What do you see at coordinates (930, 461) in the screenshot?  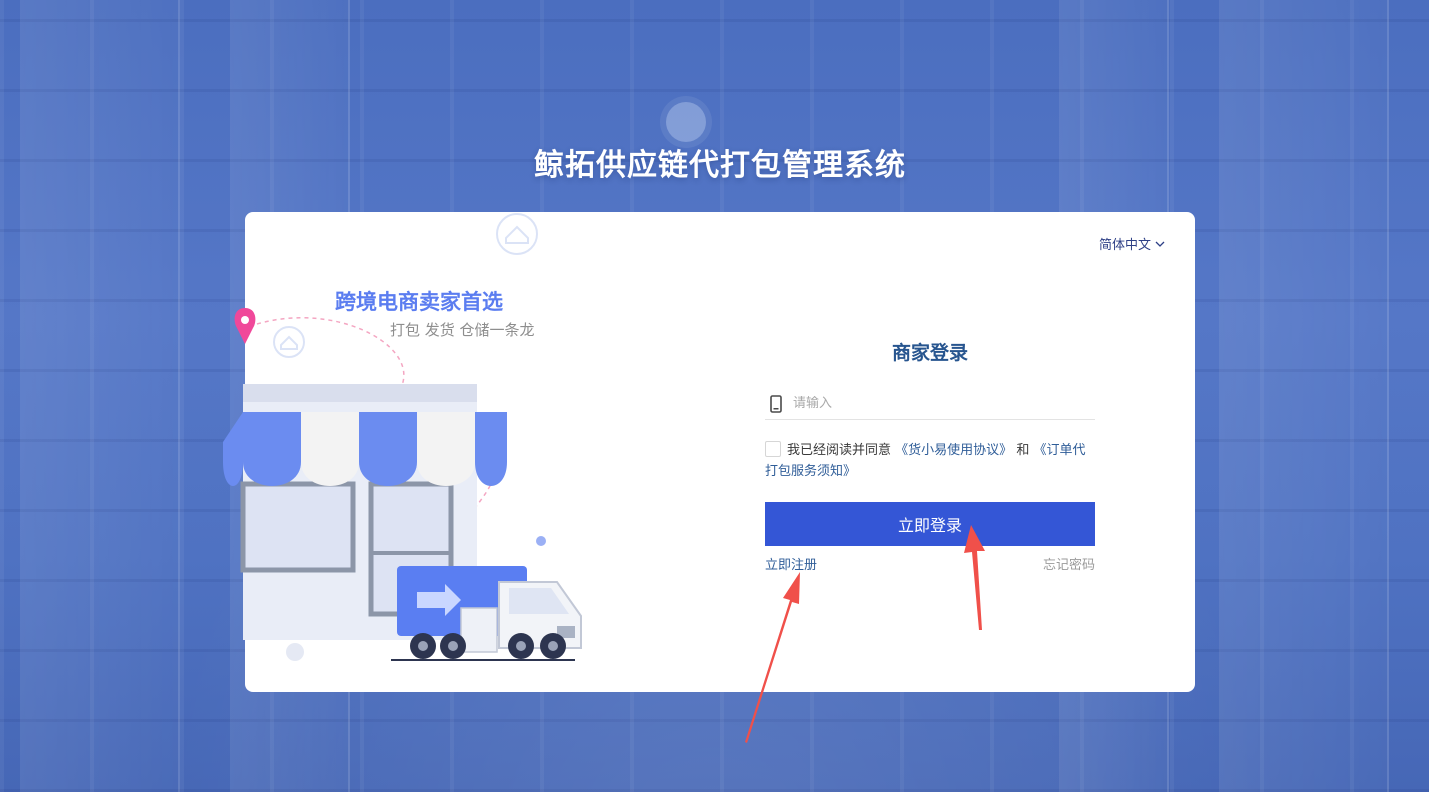 I see `agreement: 我已经阅读并同意 《货小易使用协议》 和 《订单代打包服务须知》` at bounding box center [930, 461].